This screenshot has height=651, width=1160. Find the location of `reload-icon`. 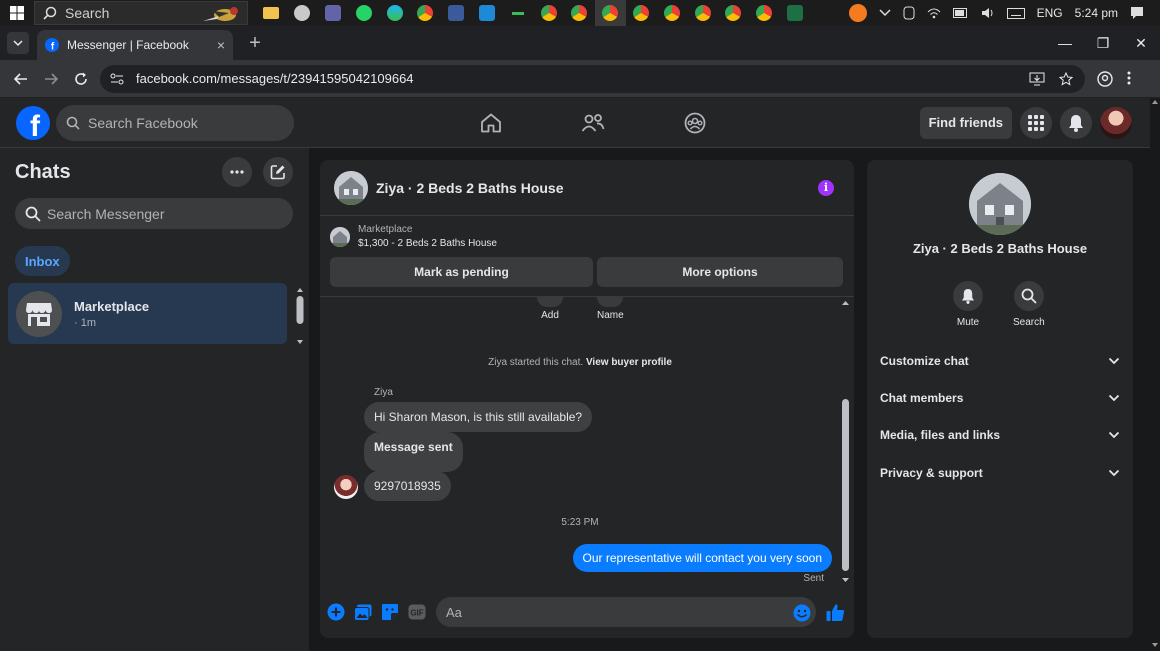

reload-icon is located at coordinates (81, 79).